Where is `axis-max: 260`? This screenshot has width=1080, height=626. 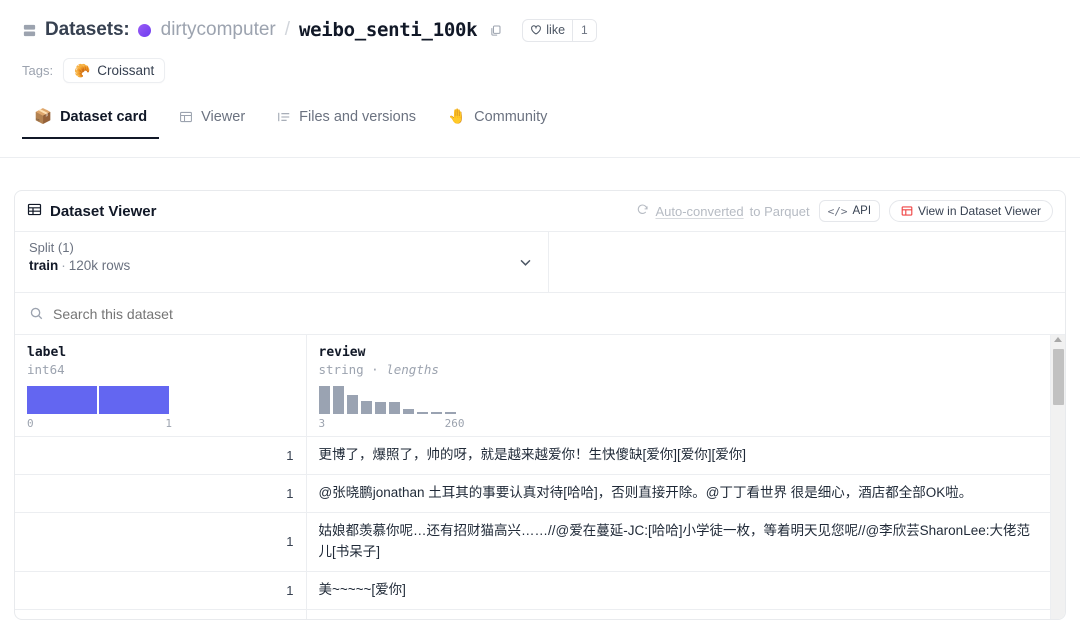 axis-max: 260 is located at coordinates (454, 423).